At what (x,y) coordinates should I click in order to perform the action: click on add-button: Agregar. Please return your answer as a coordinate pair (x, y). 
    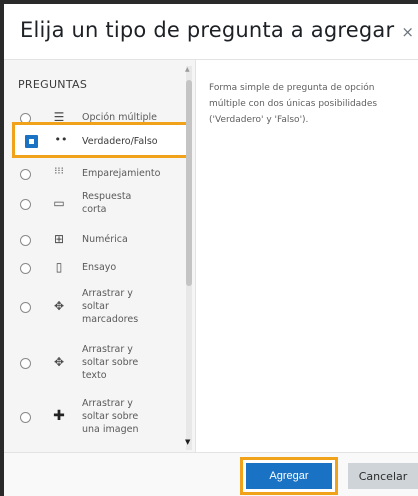
    Looking at the image, I should click on (289, 476).